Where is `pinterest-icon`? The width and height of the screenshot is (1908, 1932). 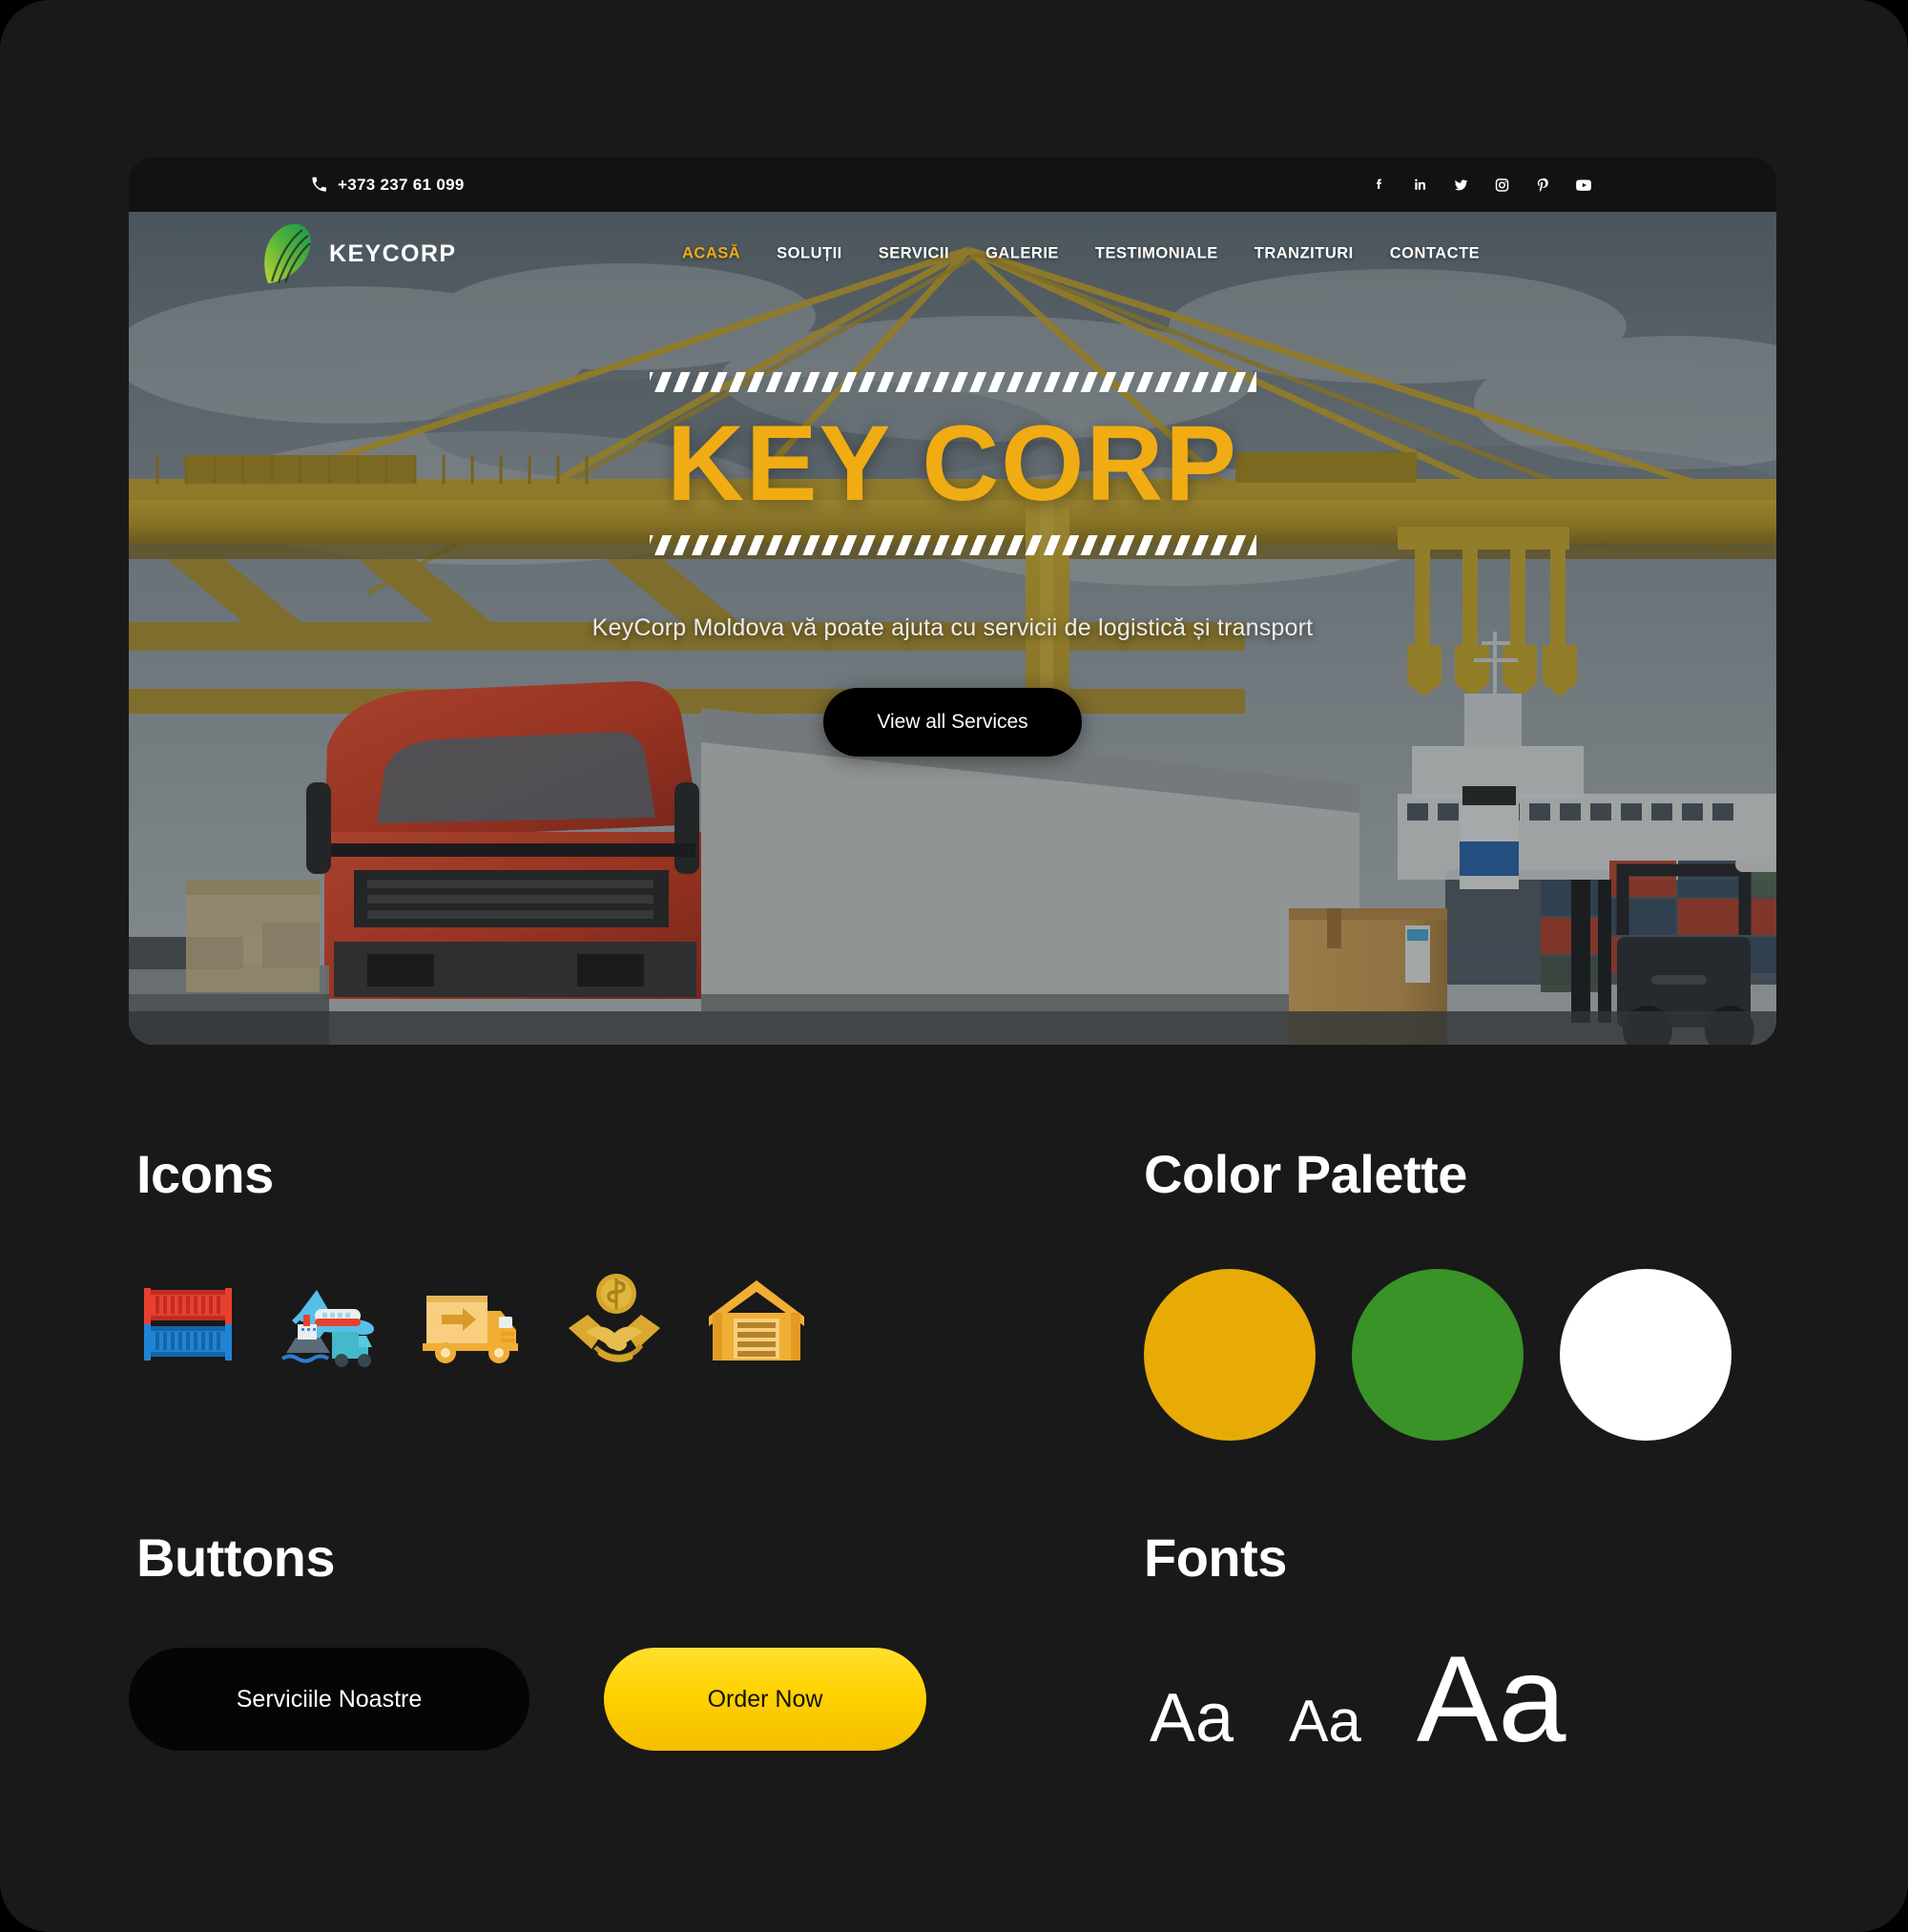 pinterest-icon is located at coordinates (1543, 185).